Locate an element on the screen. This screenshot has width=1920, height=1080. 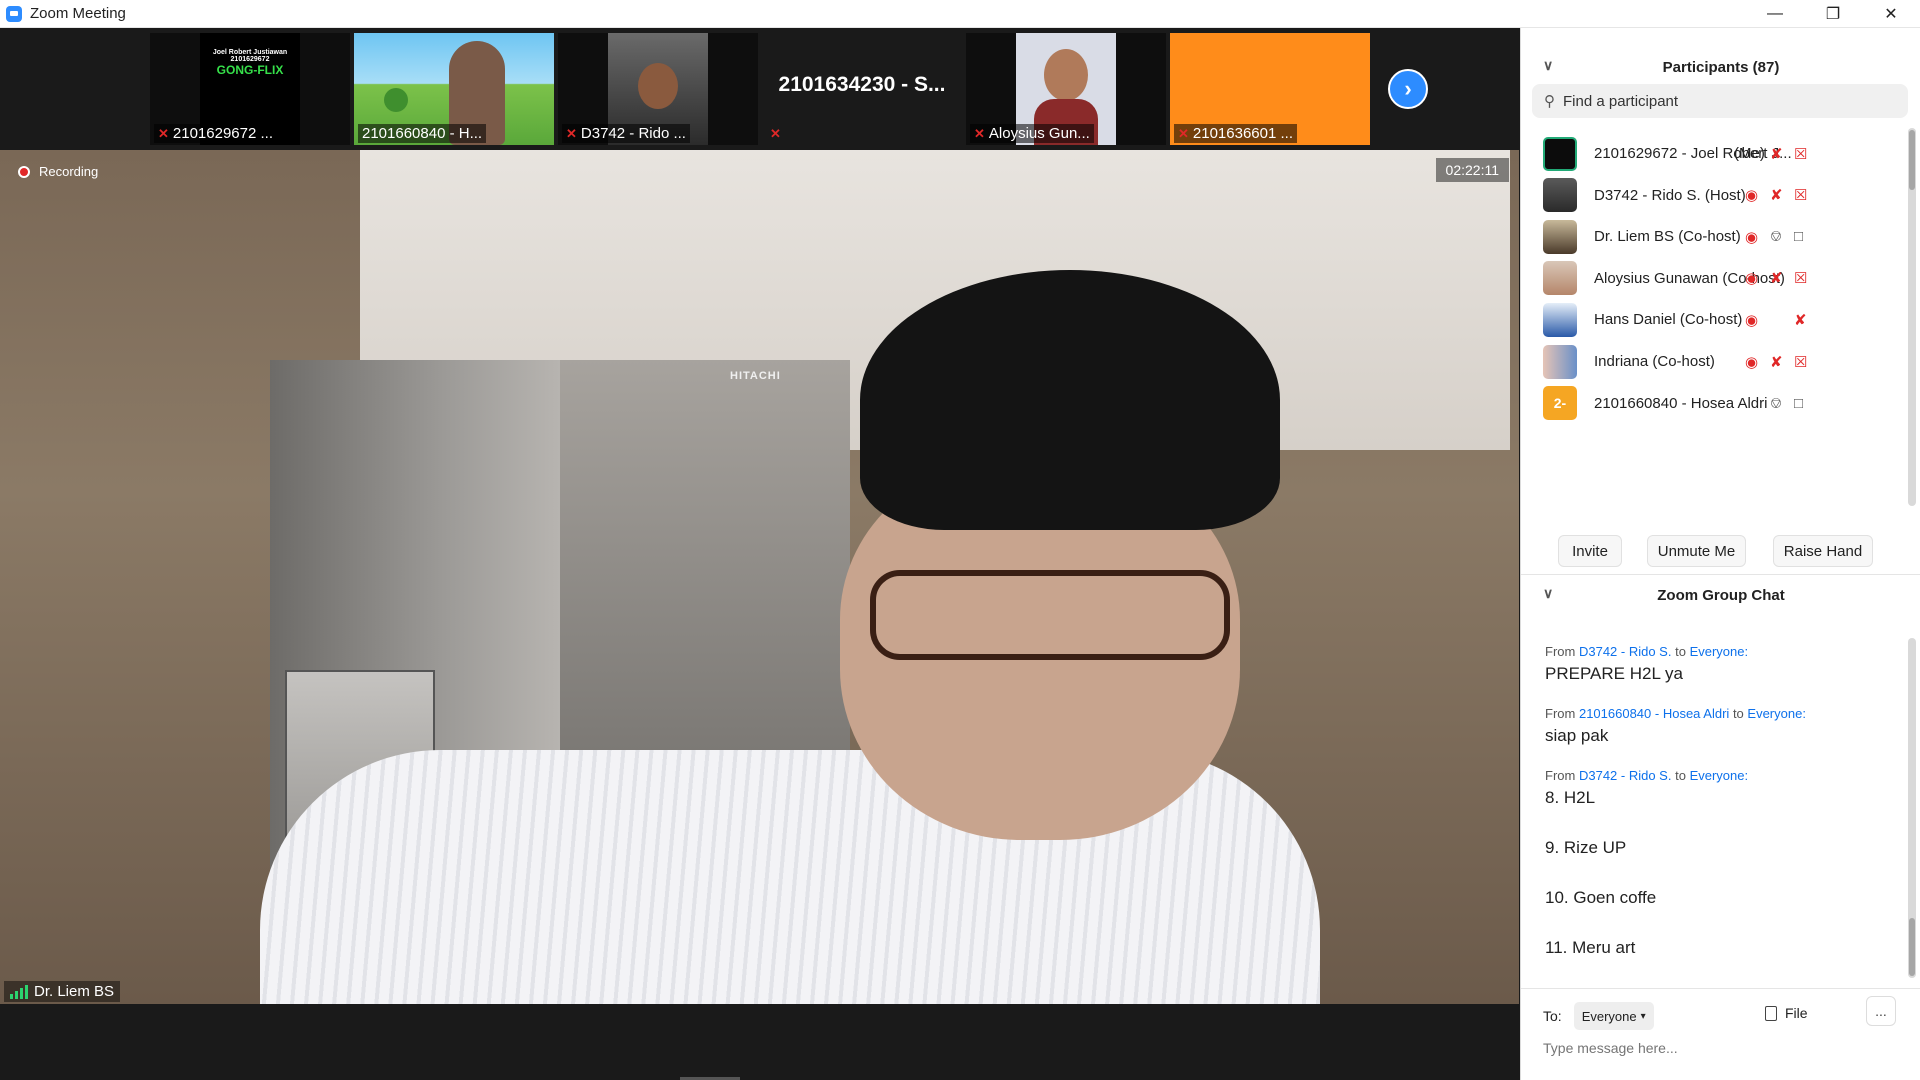
speaker-name: Dr. Liem BS is located at coordinates (74, 991).